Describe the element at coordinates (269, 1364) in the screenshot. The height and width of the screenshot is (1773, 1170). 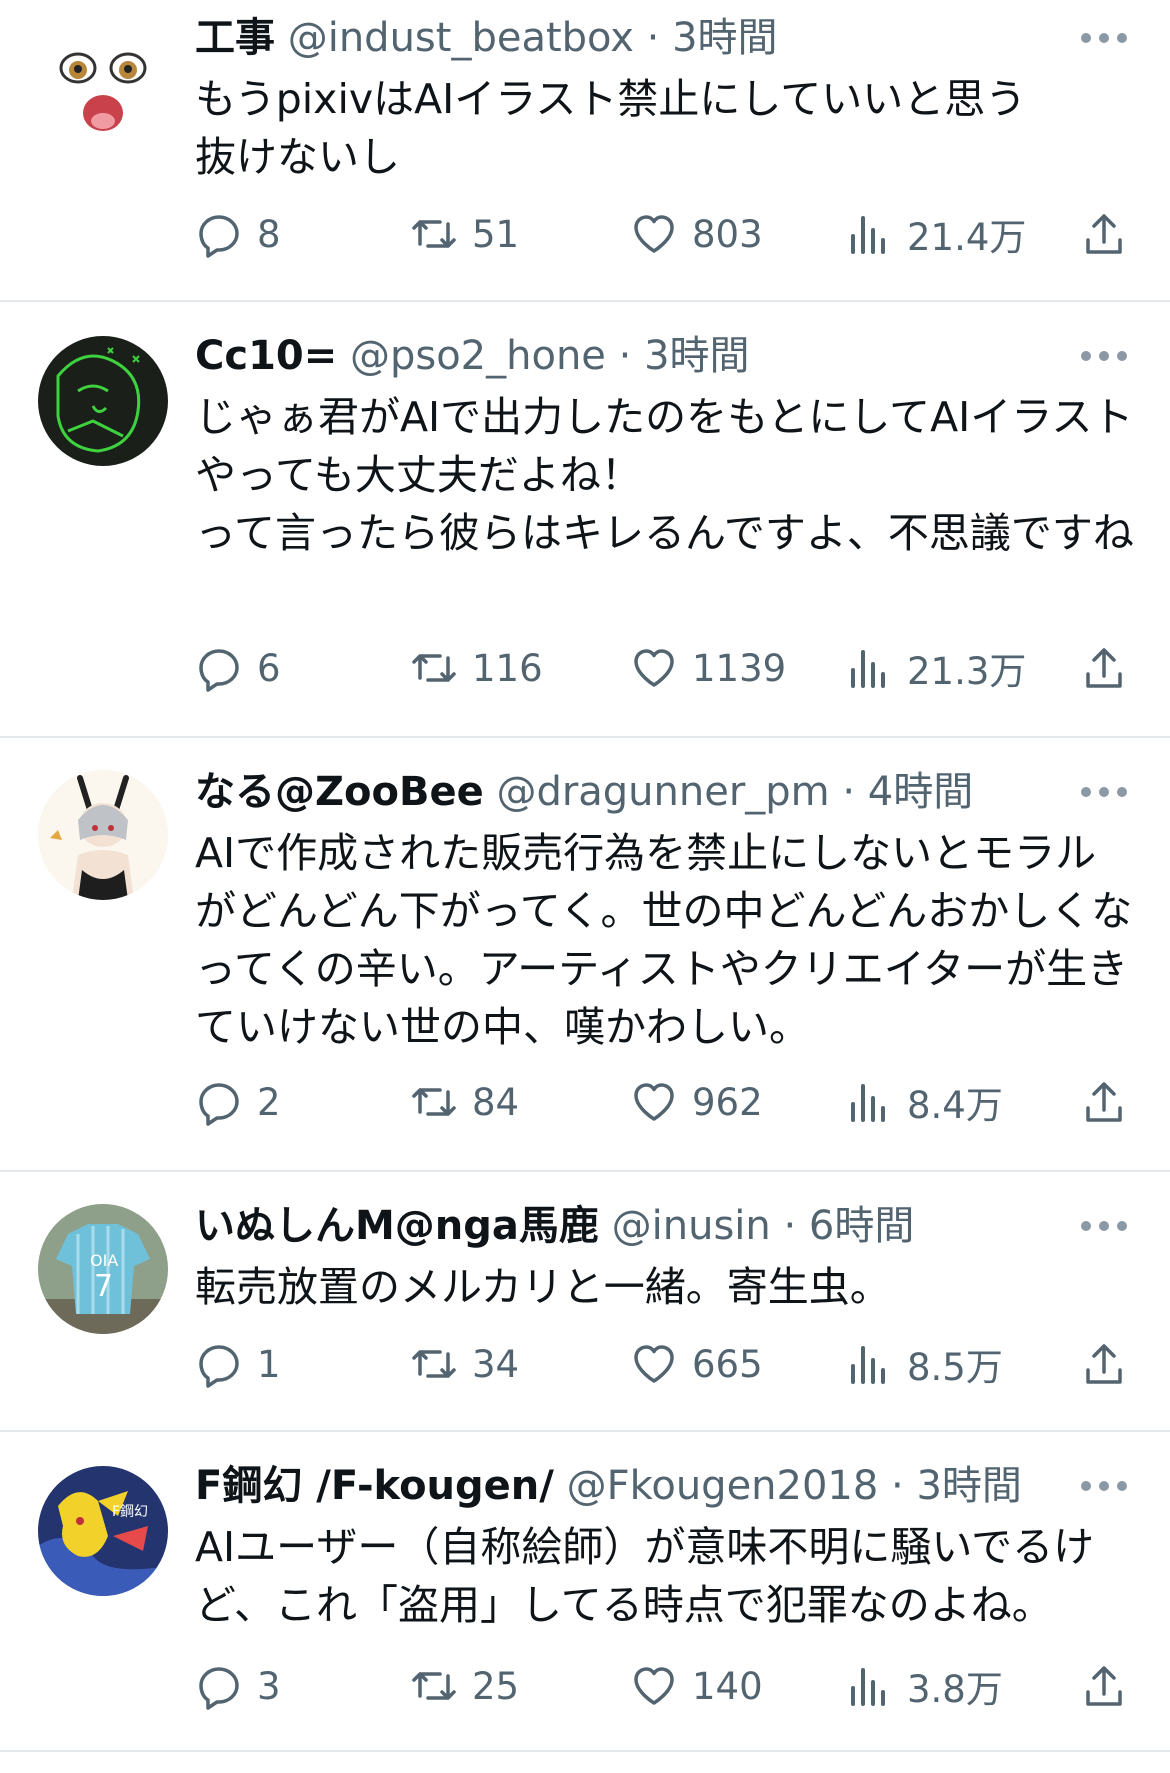
I see `reply-count: 1` at that location.